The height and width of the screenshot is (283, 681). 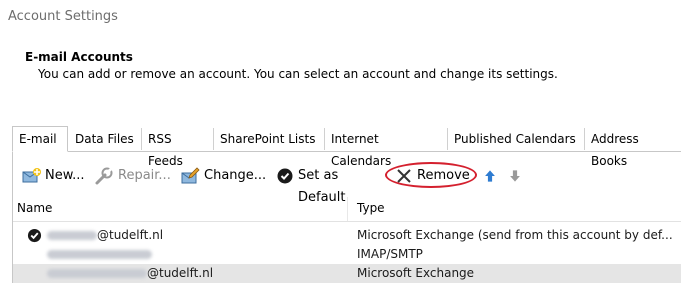 I want to click on arrow-down-icon, so click(x=515, y=176).